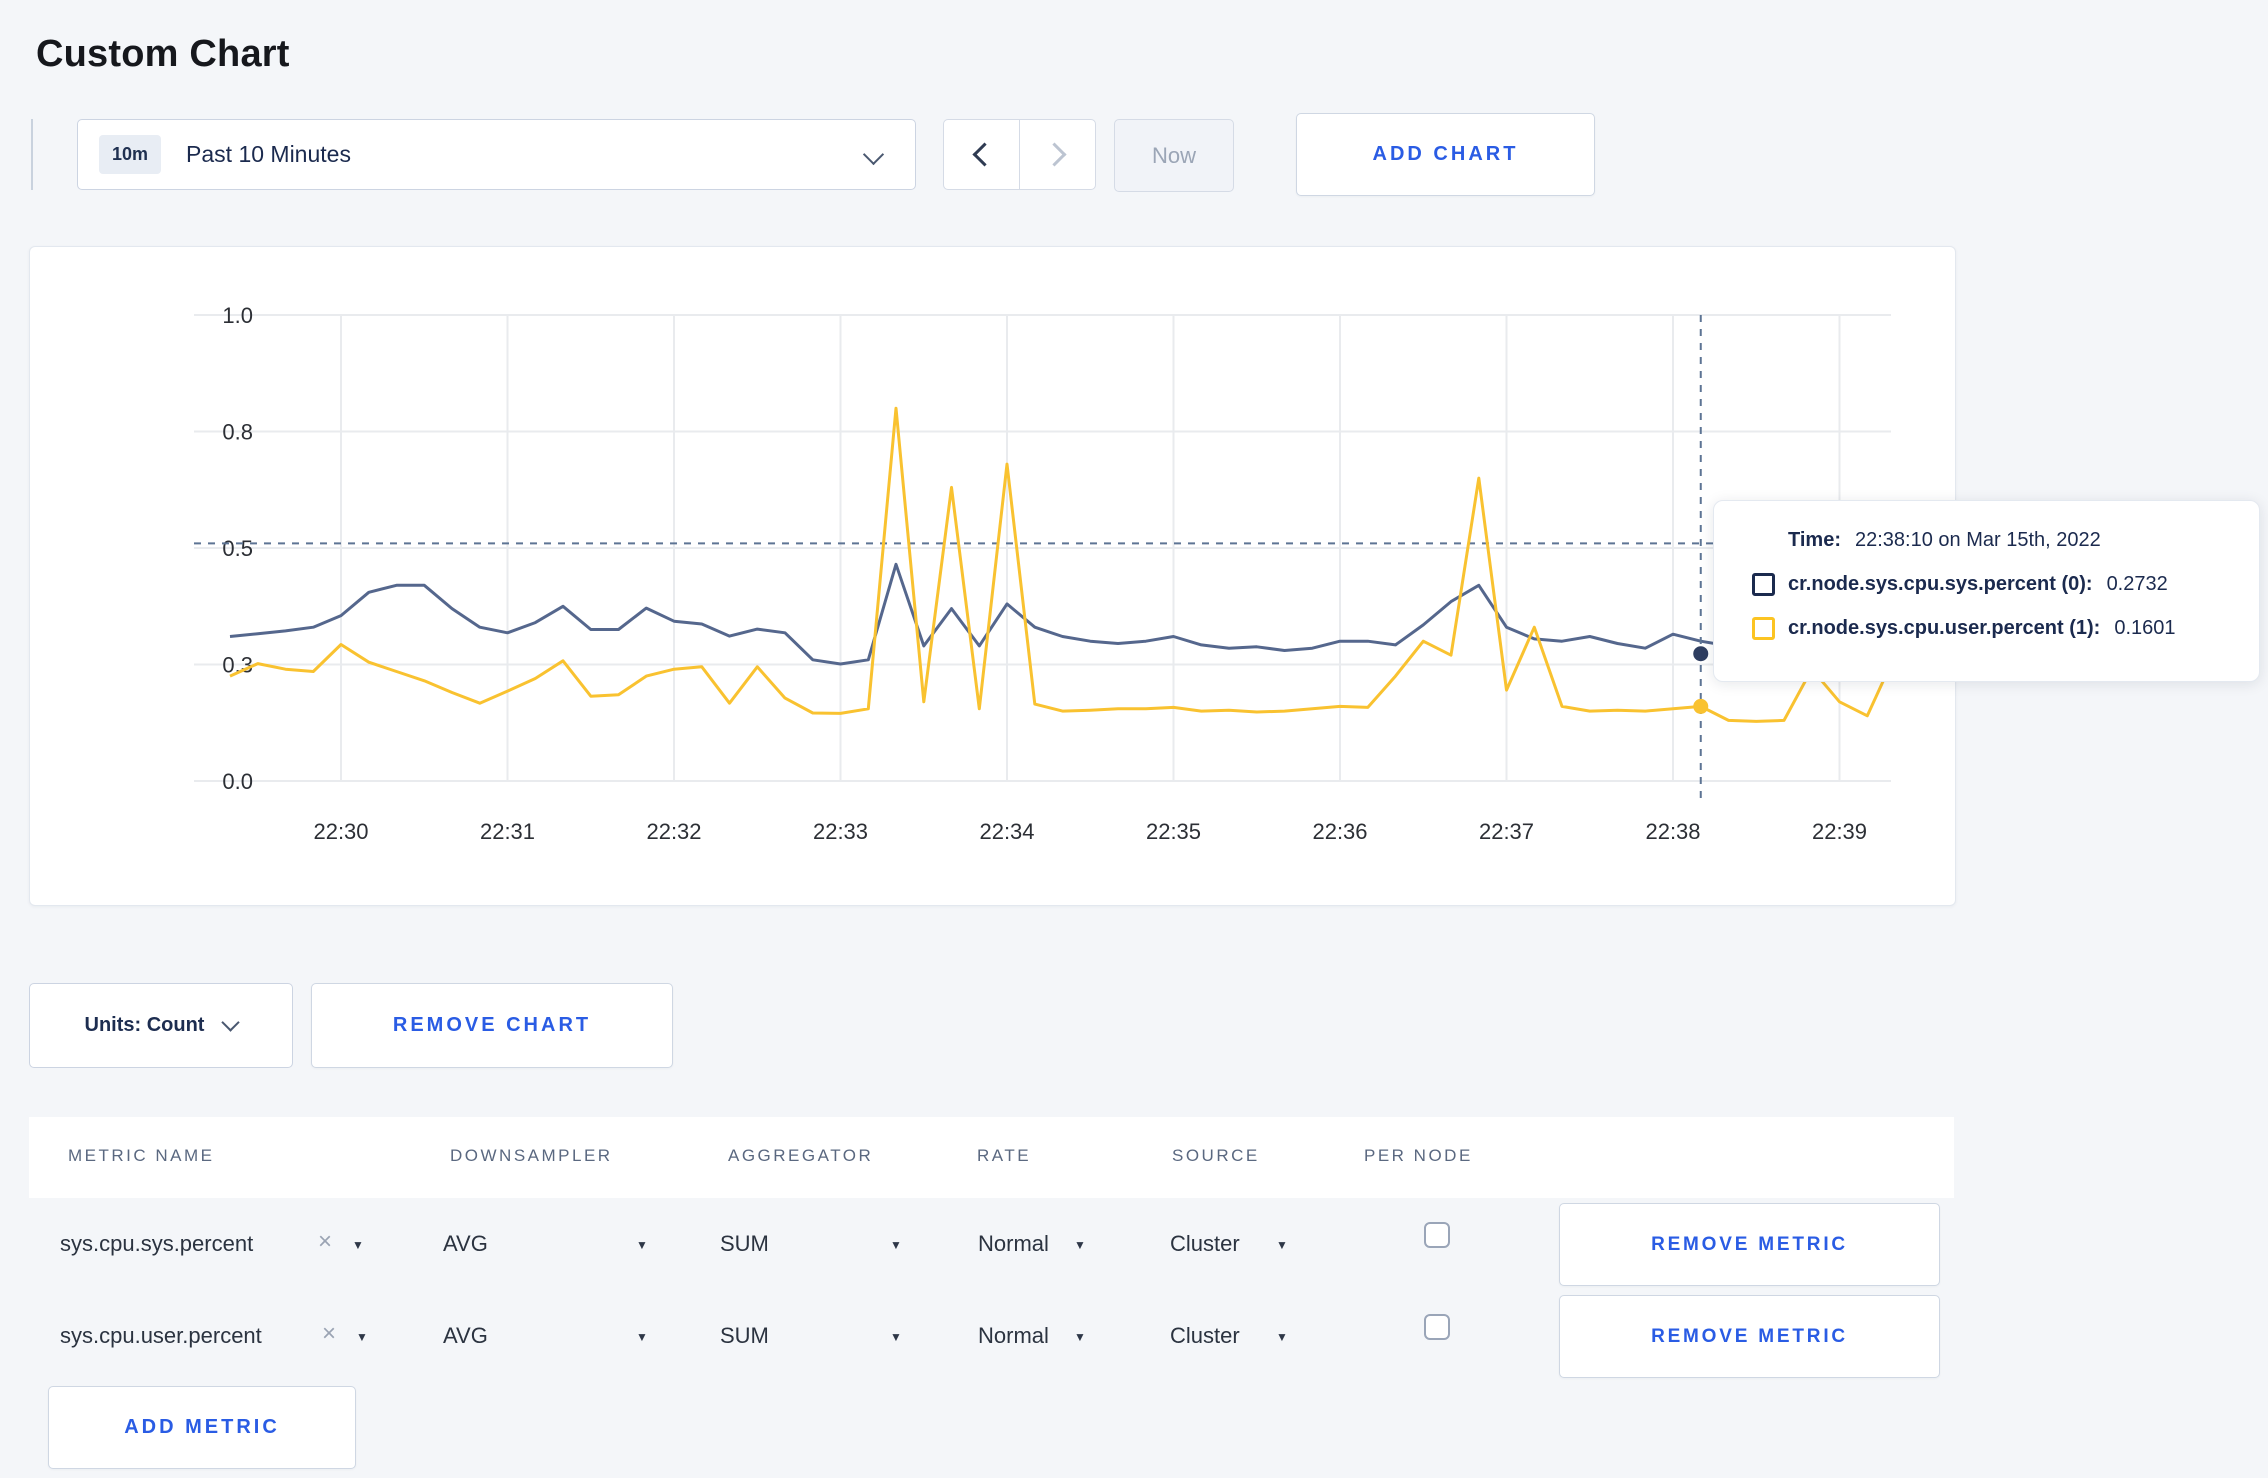  What do you see at coordinates (1445, 154) in the screenshot?
I see `add-chart-button: ADD CHART` at bounding box center [1445, 154].